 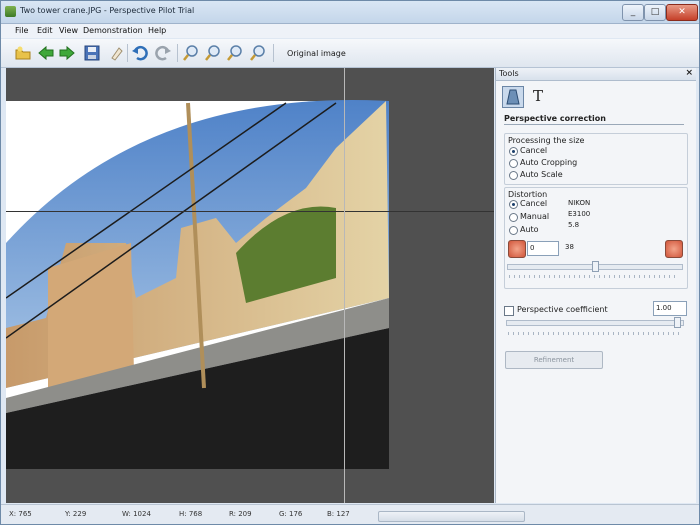 I want to click on distortion-slider-thumb, so click(x=595, y=266).